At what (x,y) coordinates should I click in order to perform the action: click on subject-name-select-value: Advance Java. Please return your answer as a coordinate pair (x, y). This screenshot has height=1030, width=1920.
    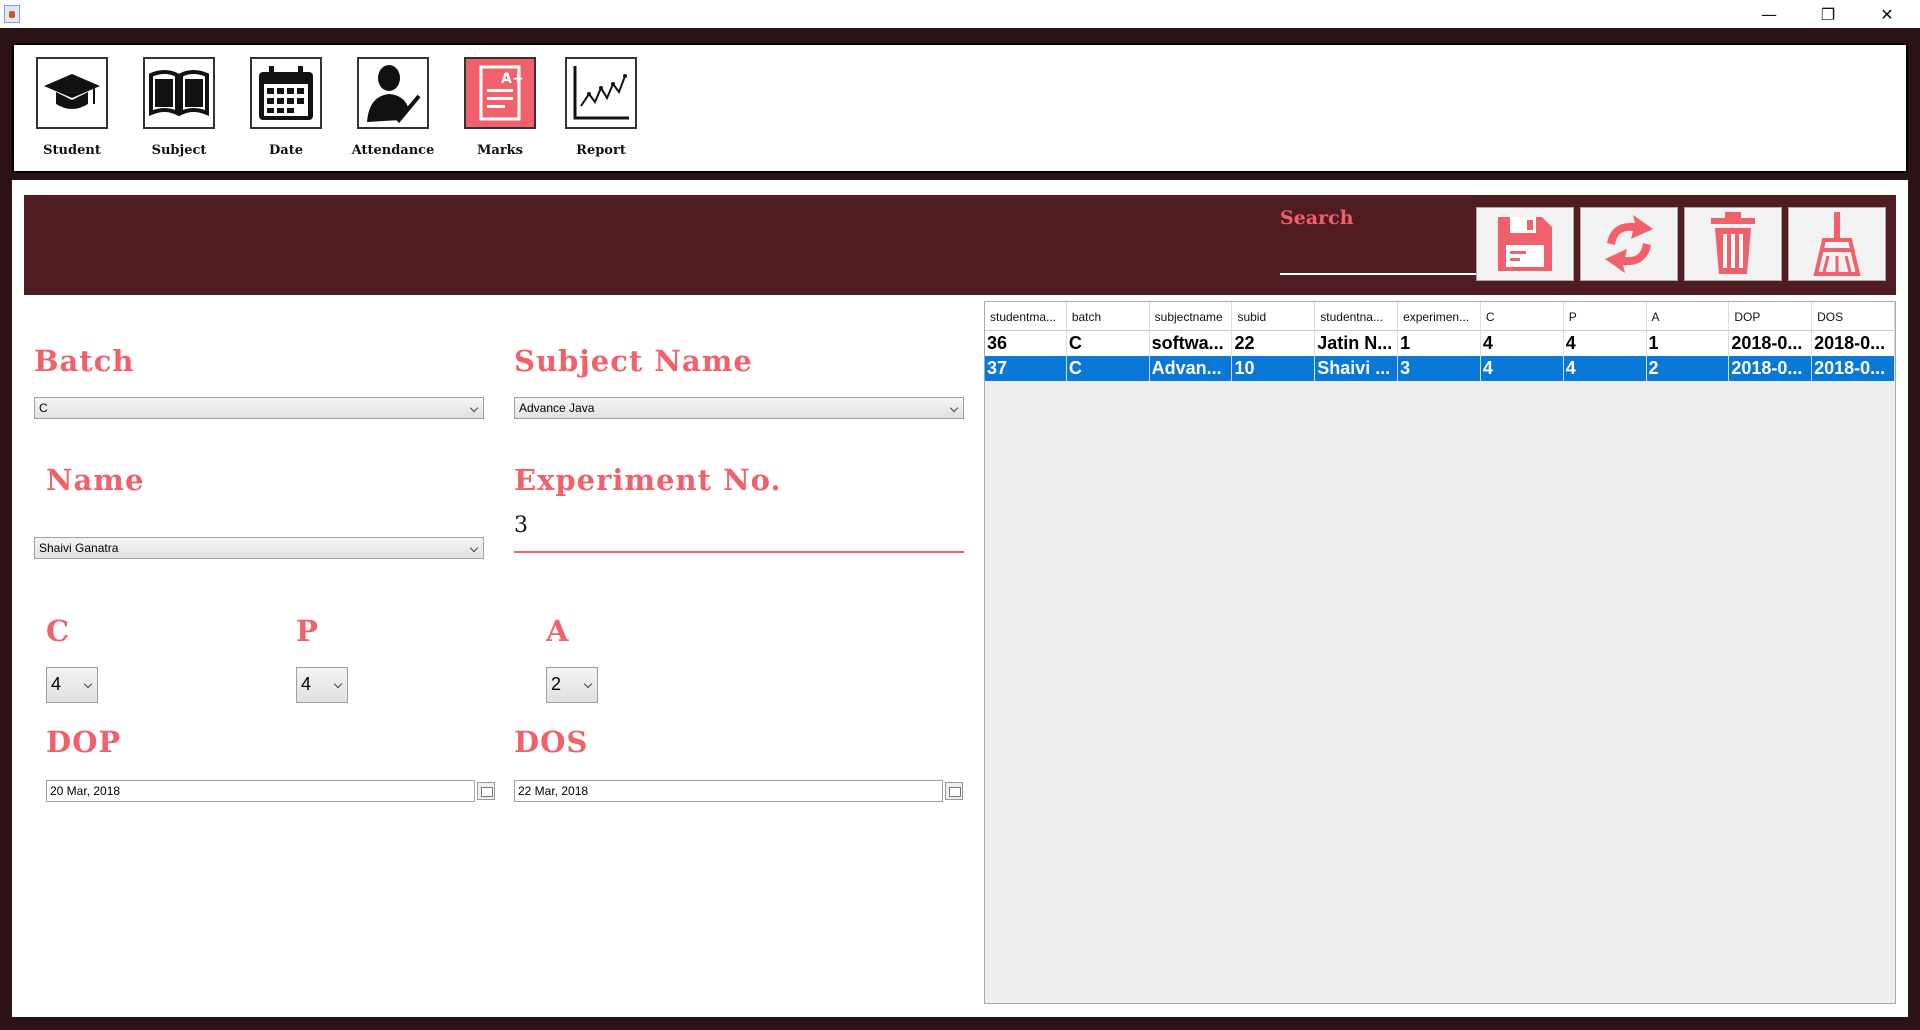
    Looking at the image, I should click on (557, 408).